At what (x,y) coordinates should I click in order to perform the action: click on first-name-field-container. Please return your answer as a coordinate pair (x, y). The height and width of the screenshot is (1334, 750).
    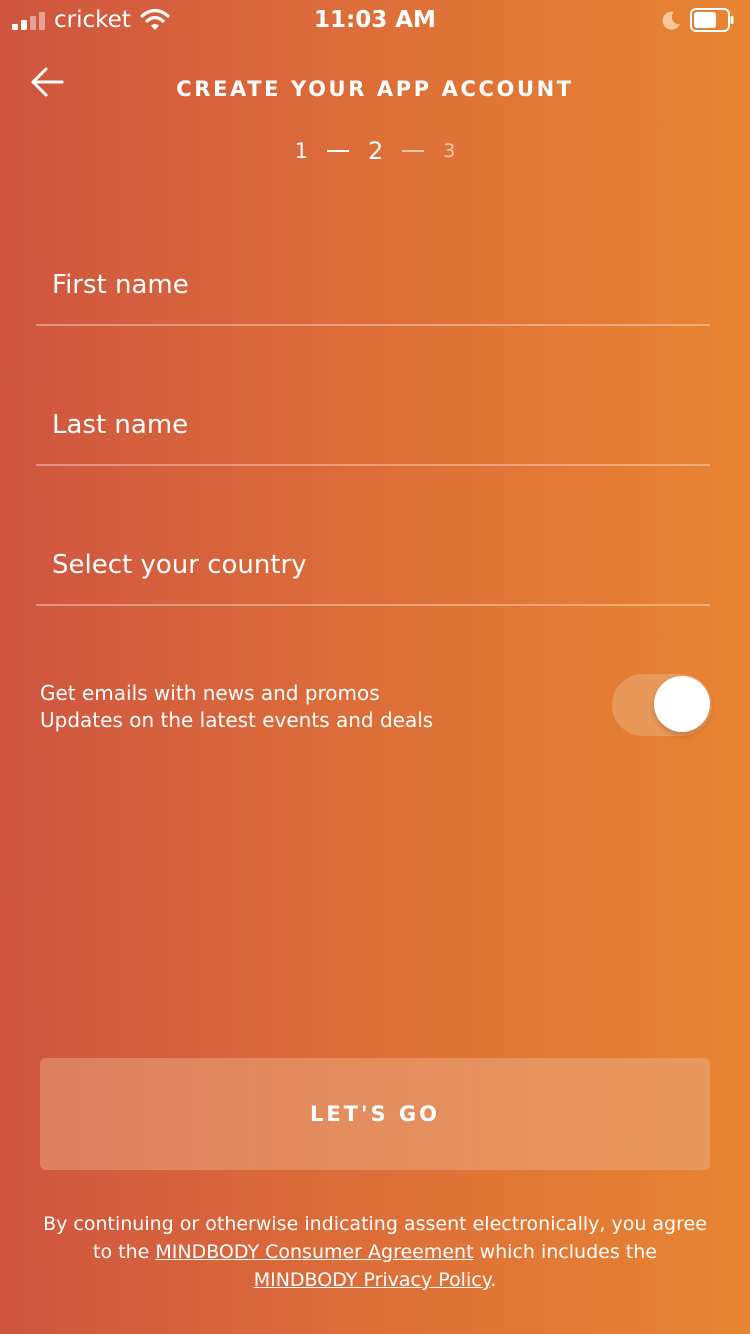
    Looking at the image, I should click on (373, 280).